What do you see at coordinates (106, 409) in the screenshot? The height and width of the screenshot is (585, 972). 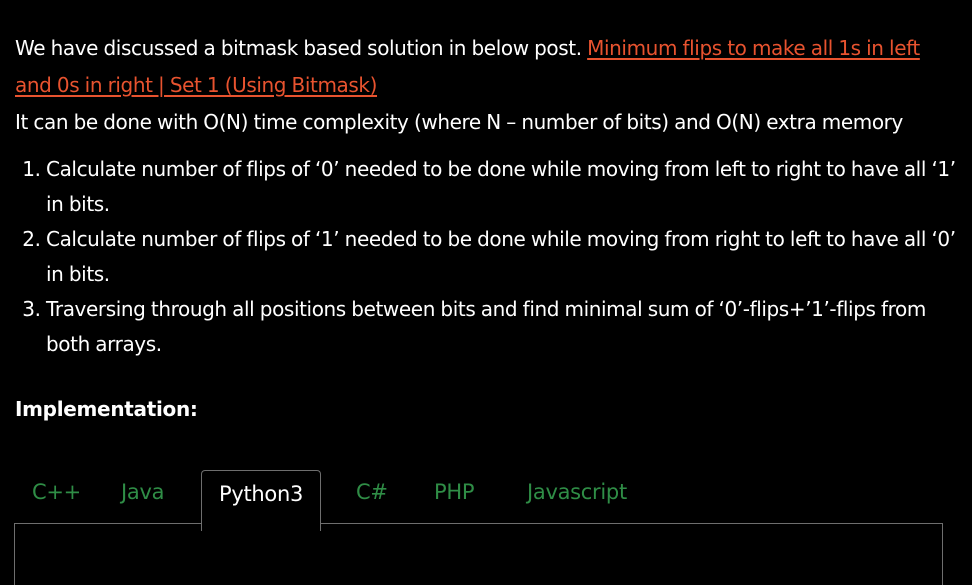 I see `implementation-heading: Implementation:` at bounding box center [106, 409].